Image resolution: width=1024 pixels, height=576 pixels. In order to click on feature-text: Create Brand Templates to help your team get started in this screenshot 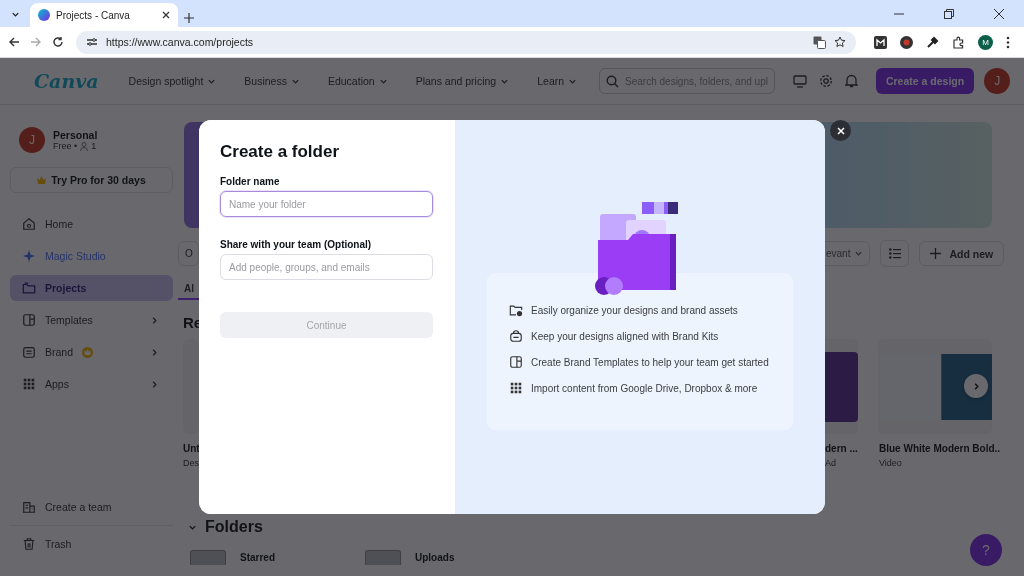, I will do `click(650, 362)`.